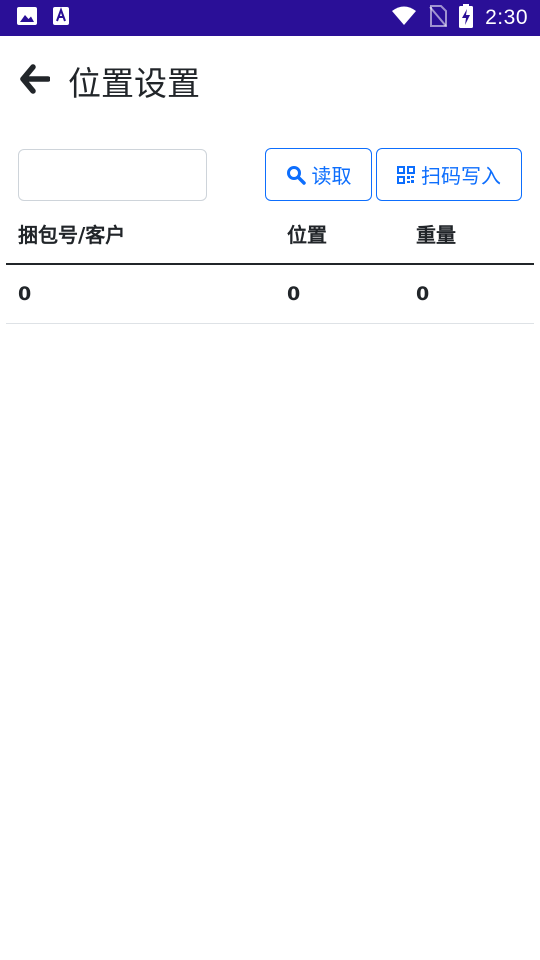 This screenshot has width=540, height=960. Describe the element at coordinates (270, 81) in the screenshot. I see `page-header: 位置设置` at that location.